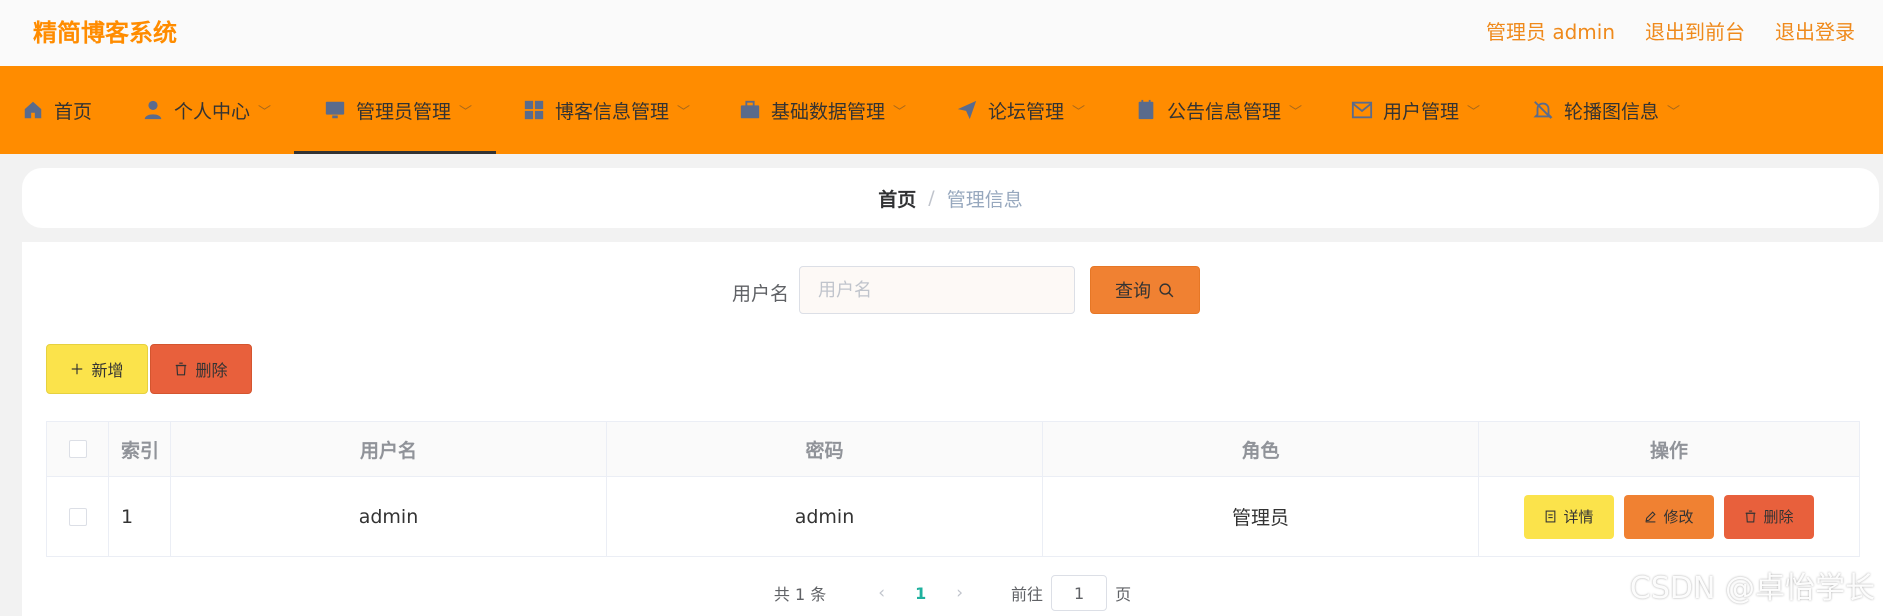 The height and width of the screenshot is (616, 1883). What do you see at coordinates (1166, 289) in the screenshot?
I see `search-icon` at bounding box center [1166, 289].